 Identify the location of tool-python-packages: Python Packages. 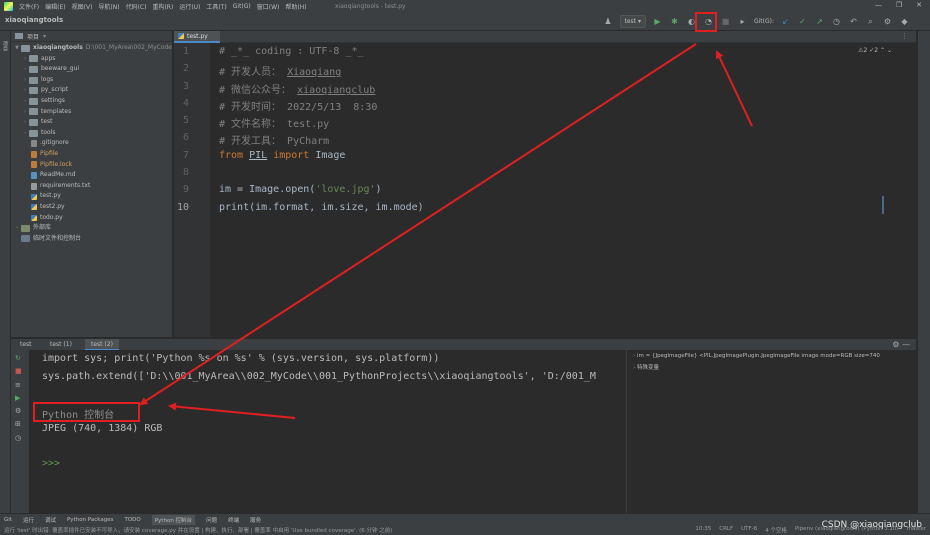
(90, 520).